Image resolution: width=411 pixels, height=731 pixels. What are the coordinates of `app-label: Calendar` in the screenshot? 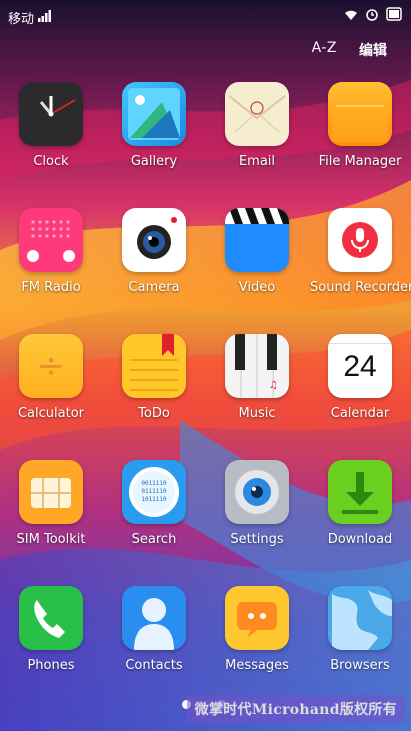 It's located at (360, 413).